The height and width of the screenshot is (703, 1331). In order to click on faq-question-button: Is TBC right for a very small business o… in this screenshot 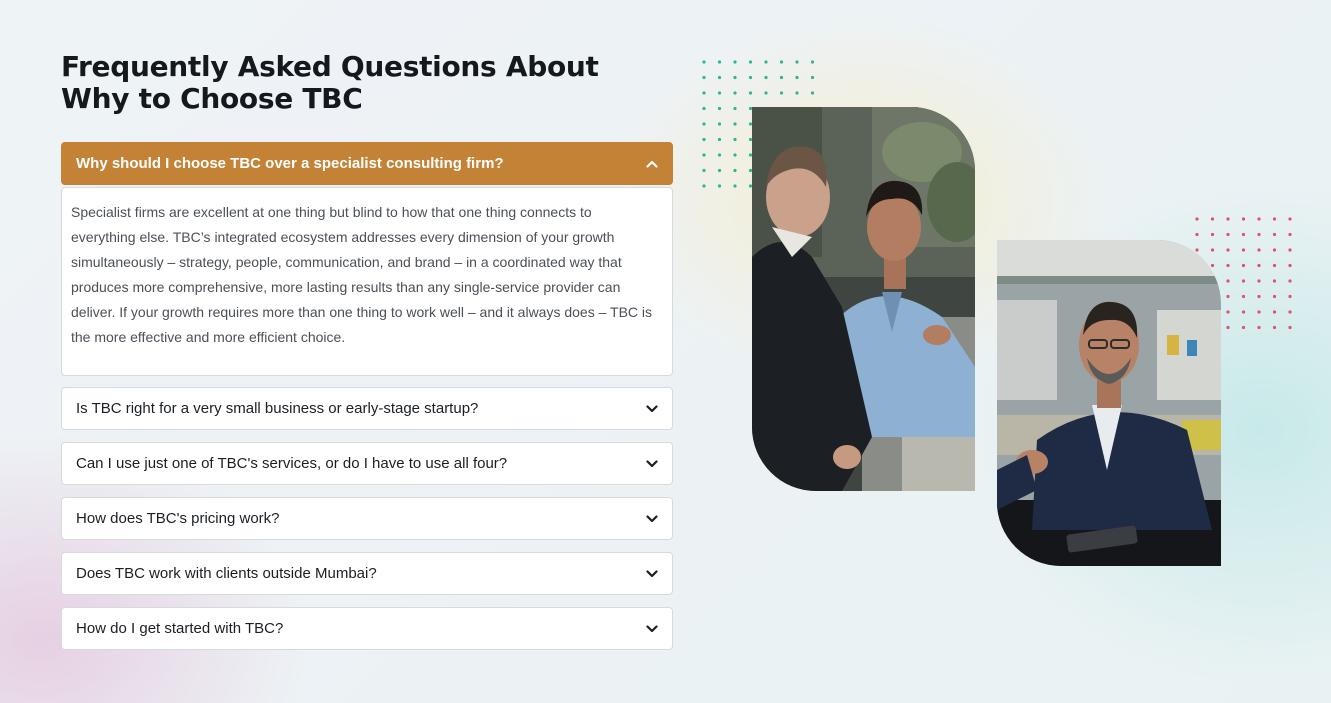, I will do `click(367, 408)`.